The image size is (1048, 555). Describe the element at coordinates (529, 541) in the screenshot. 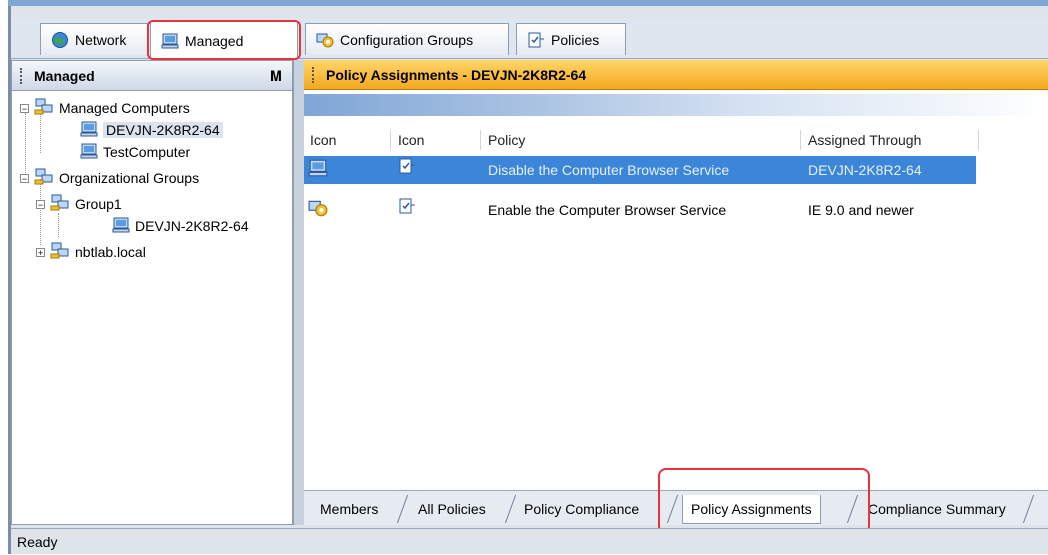

I see `status-bar: Ready` at that location.